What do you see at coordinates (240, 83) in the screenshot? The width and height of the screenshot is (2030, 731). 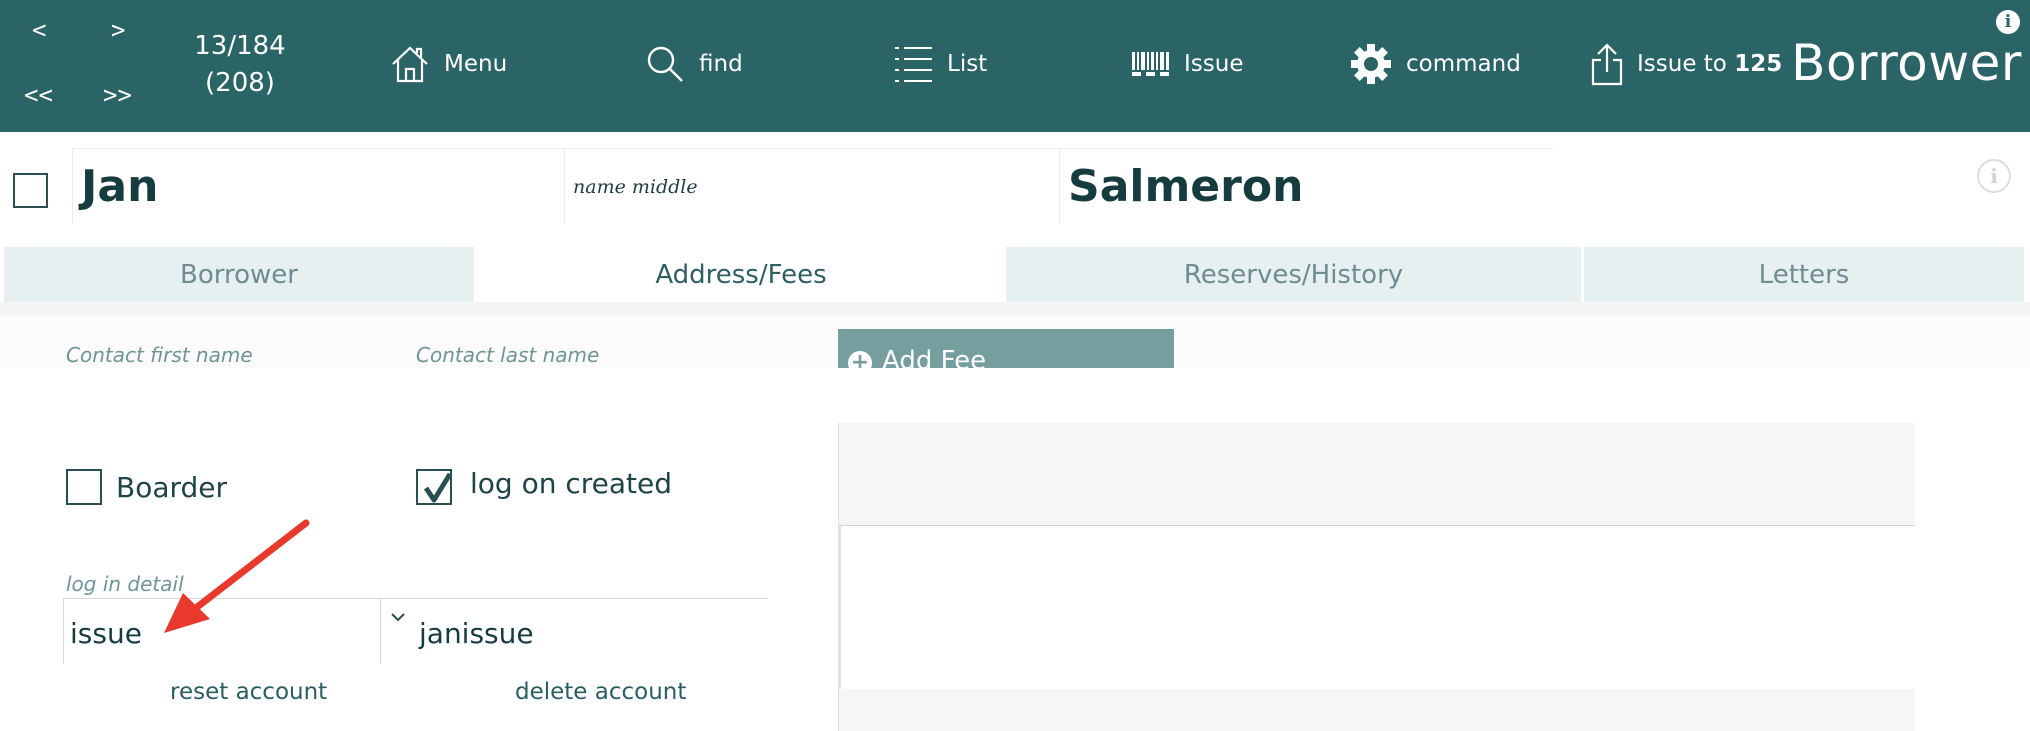 I see `record-total: (208)` at bounding box center [240, 83].